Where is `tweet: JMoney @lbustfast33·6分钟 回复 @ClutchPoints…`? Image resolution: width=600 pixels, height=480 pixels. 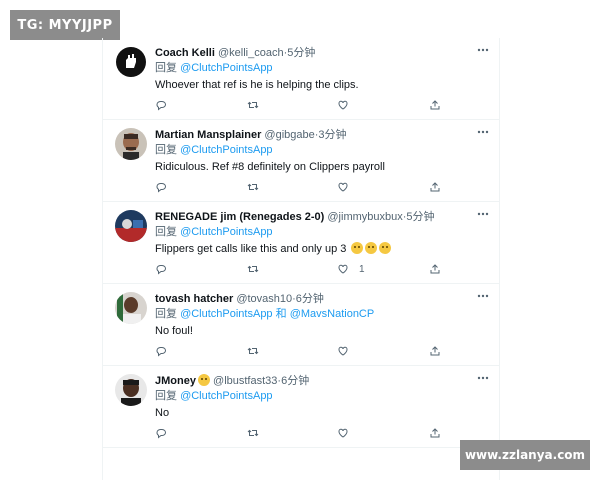 tweet: JMoney @lbustfast33·6分钟 回复 @ClutchPoints… is located at coordinates (301, 407).